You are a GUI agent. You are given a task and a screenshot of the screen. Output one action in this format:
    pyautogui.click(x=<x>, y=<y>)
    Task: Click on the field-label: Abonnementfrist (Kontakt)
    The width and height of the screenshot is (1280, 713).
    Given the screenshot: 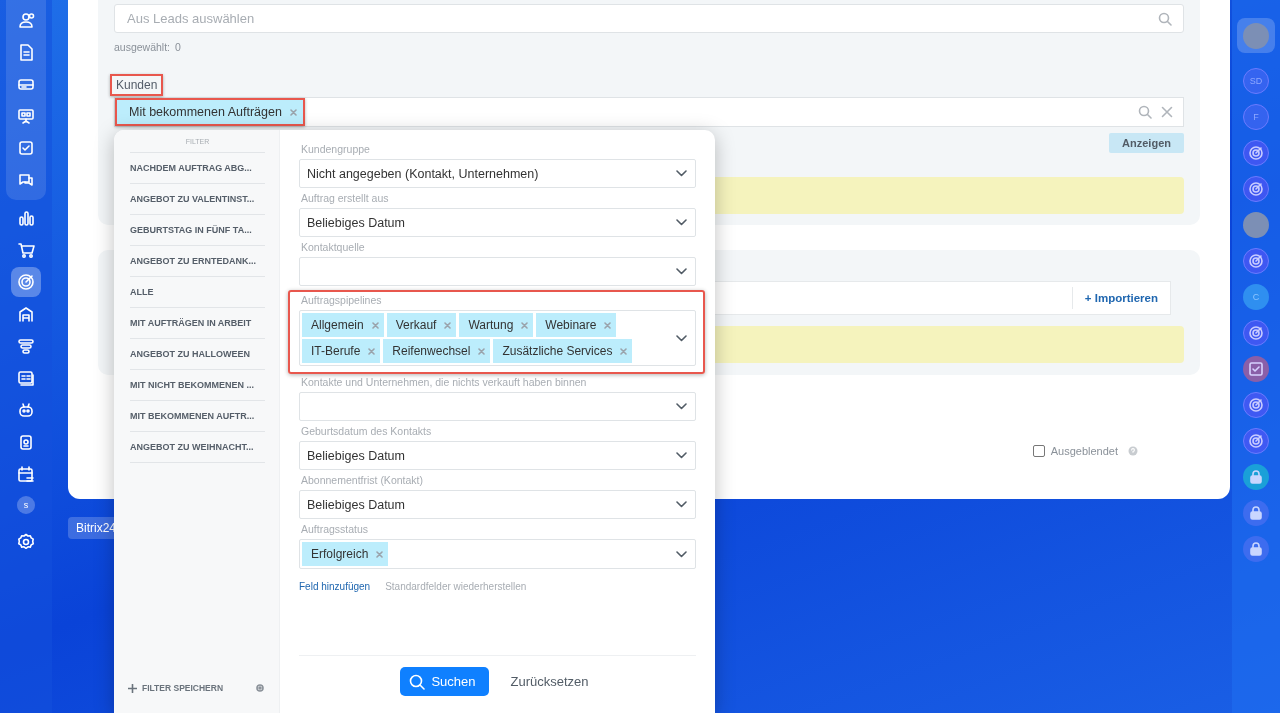 What is the action you would take?
    pyautogui.click(x=362, y=480)
    